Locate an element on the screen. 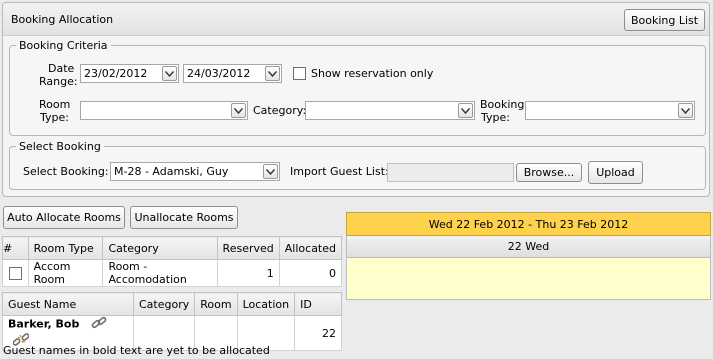  page-title: Booking Allocation is located at coordinates (62, 19).